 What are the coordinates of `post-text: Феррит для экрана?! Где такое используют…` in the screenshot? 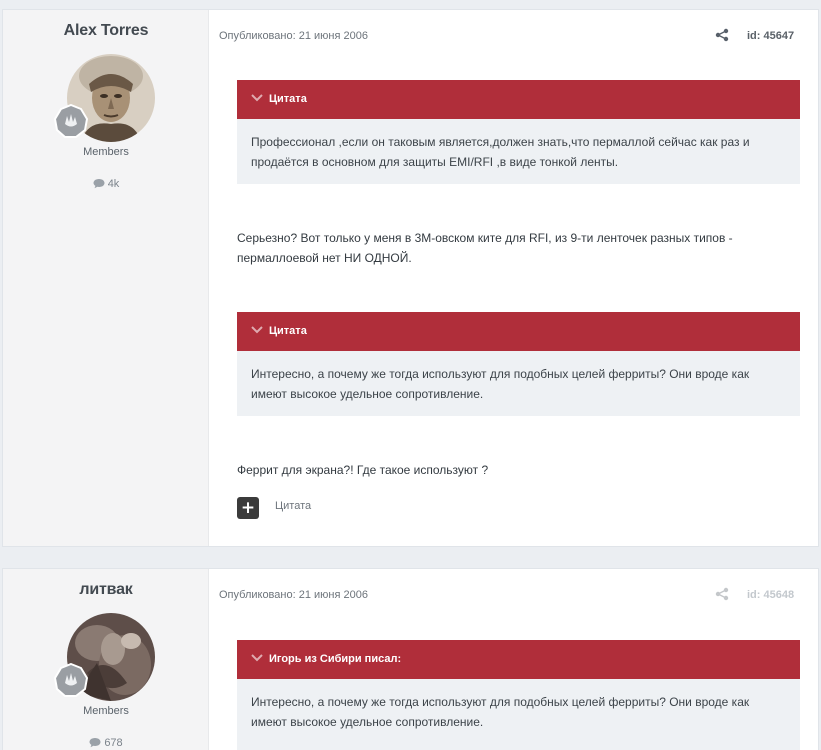 It's located at (363, 470).